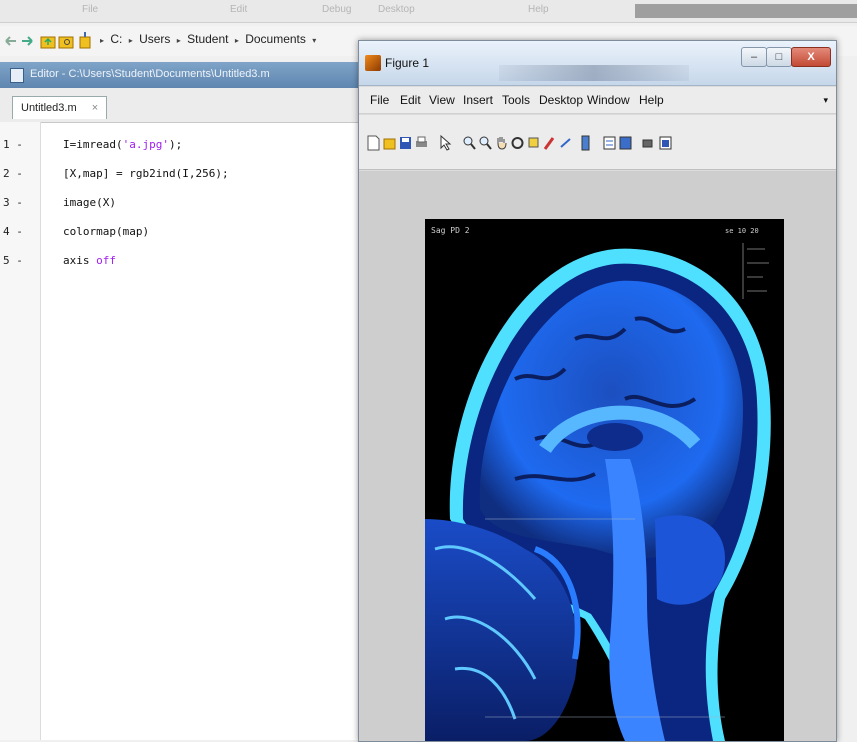 The width and height of the screenshot is (857, 742). What do you see at coordinates (811, 57) in the screenshot?
I see `close-button: X` at bounding box center [811, 57].